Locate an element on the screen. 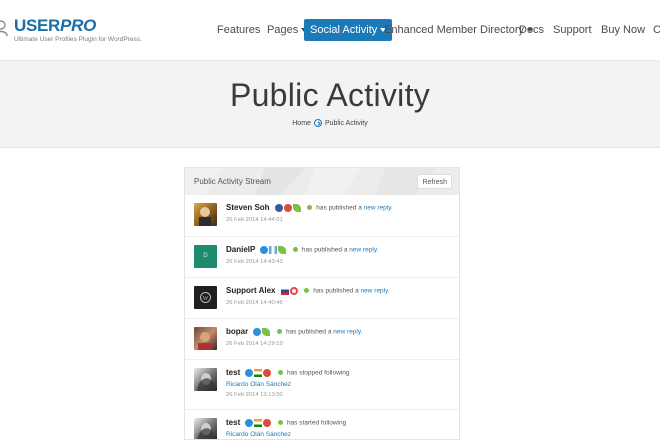  activity-timestamp: 26 Feb 2014 13:13:00 is located at coordinates (254, 395).